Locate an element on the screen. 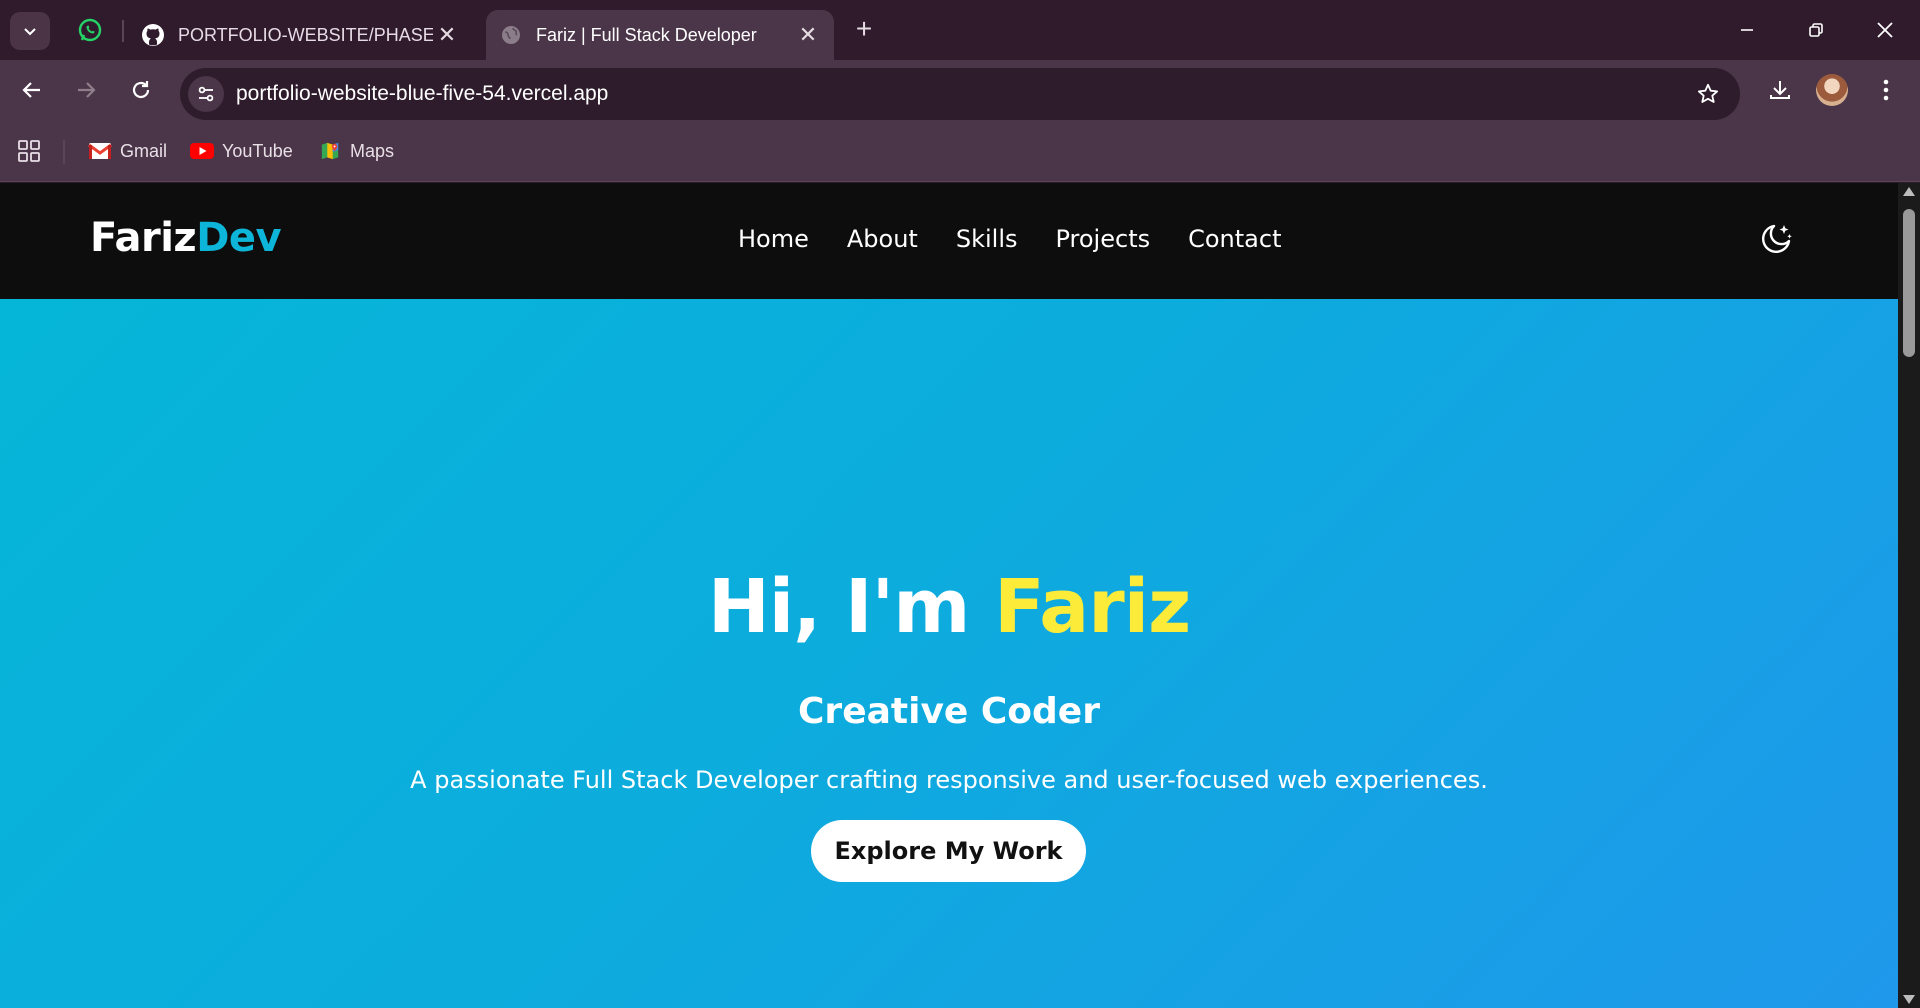  reload-button is located at coordinates (141, 90).